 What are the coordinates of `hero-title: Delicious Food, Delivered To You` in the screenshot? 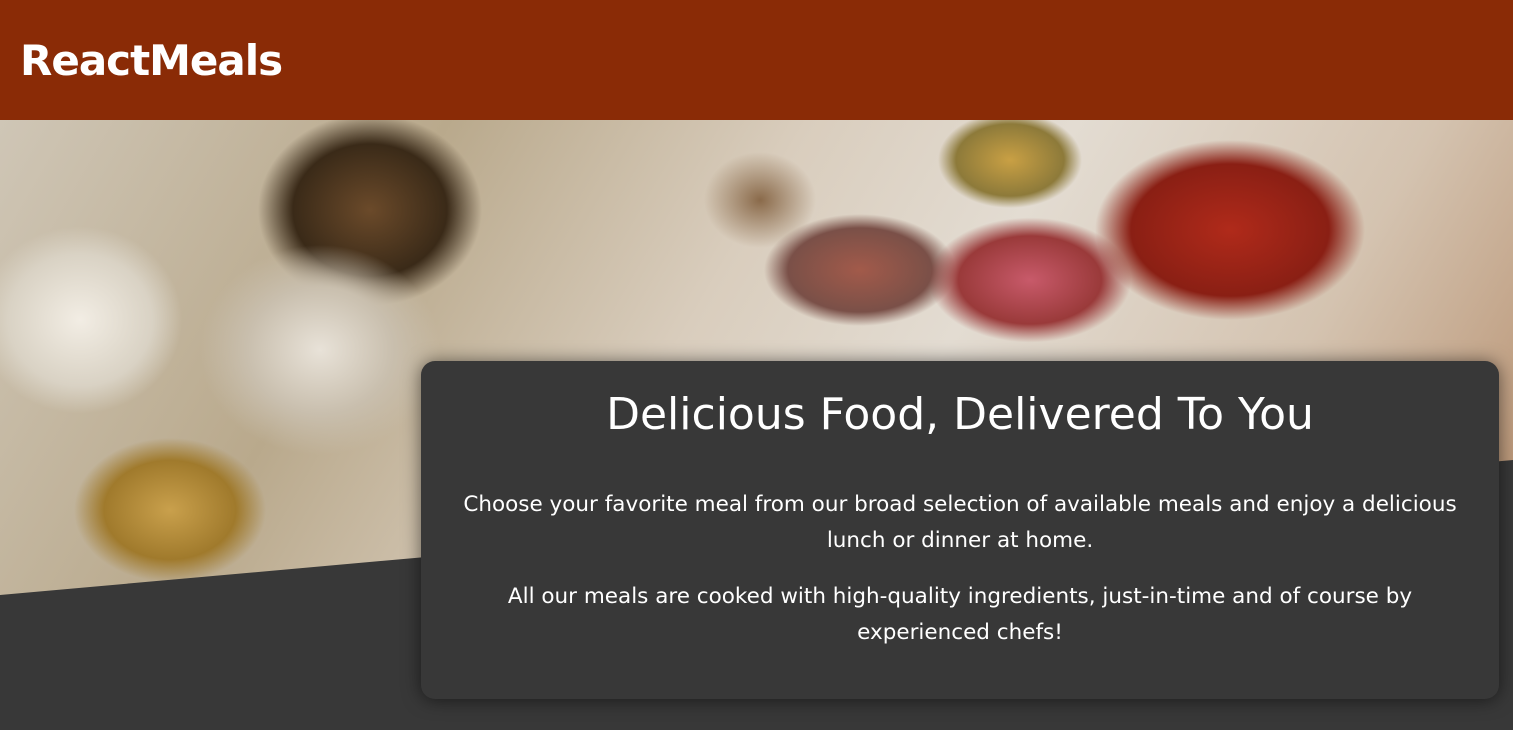 It's located at (960, 414).